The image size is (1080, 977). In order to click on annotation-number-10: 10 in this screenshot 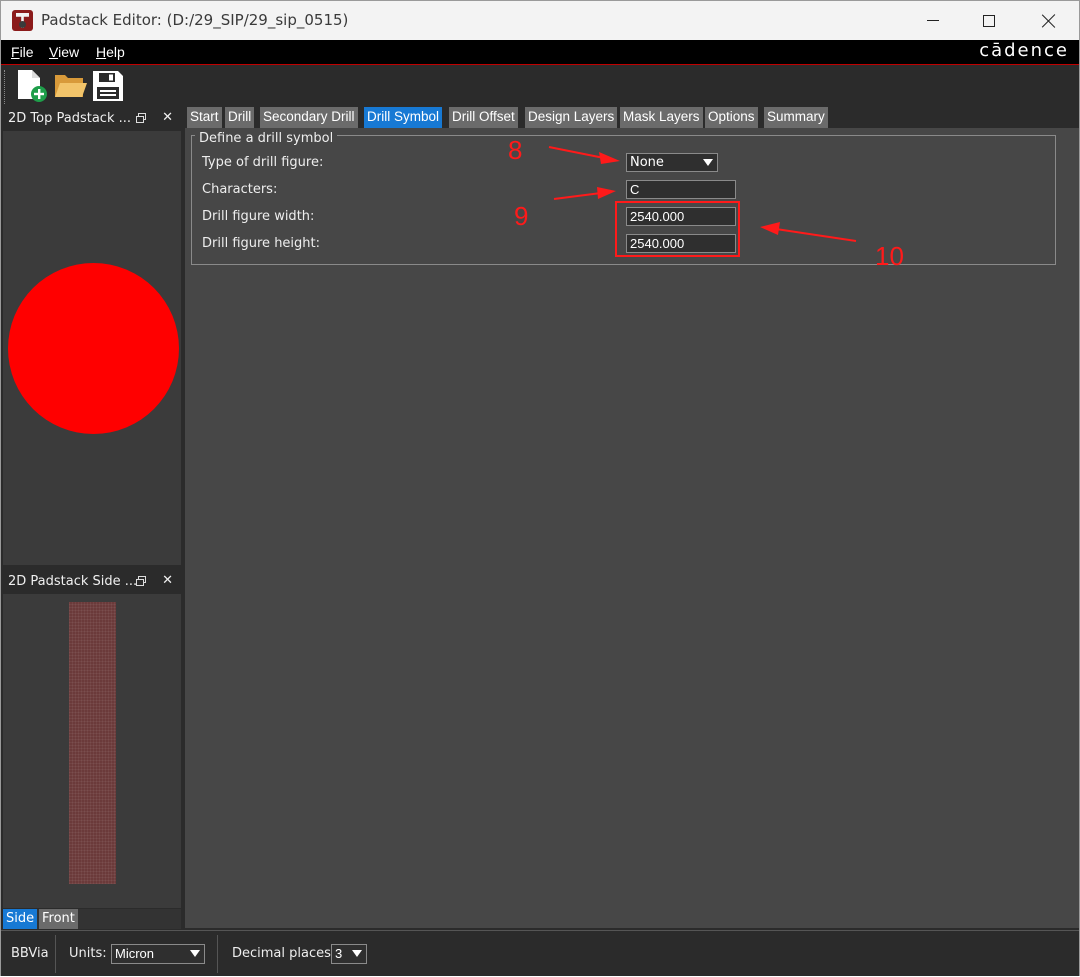, I will do `click(889, 256)`.